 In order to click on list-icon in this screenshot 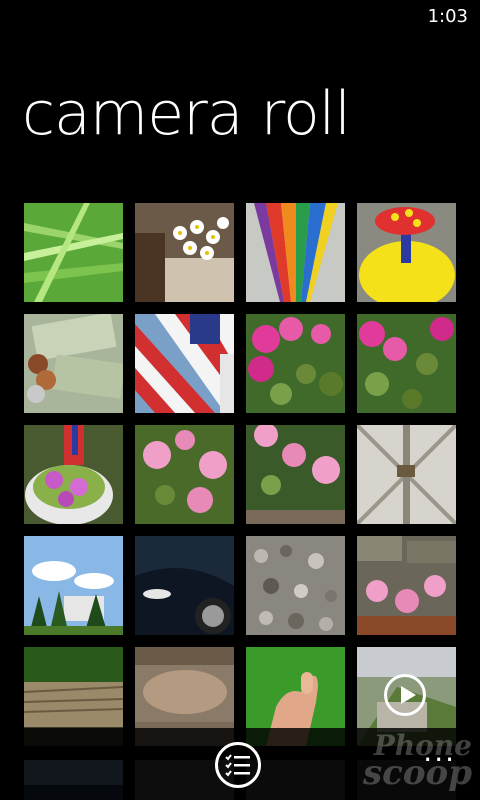, I will do `click(238, 765)`.